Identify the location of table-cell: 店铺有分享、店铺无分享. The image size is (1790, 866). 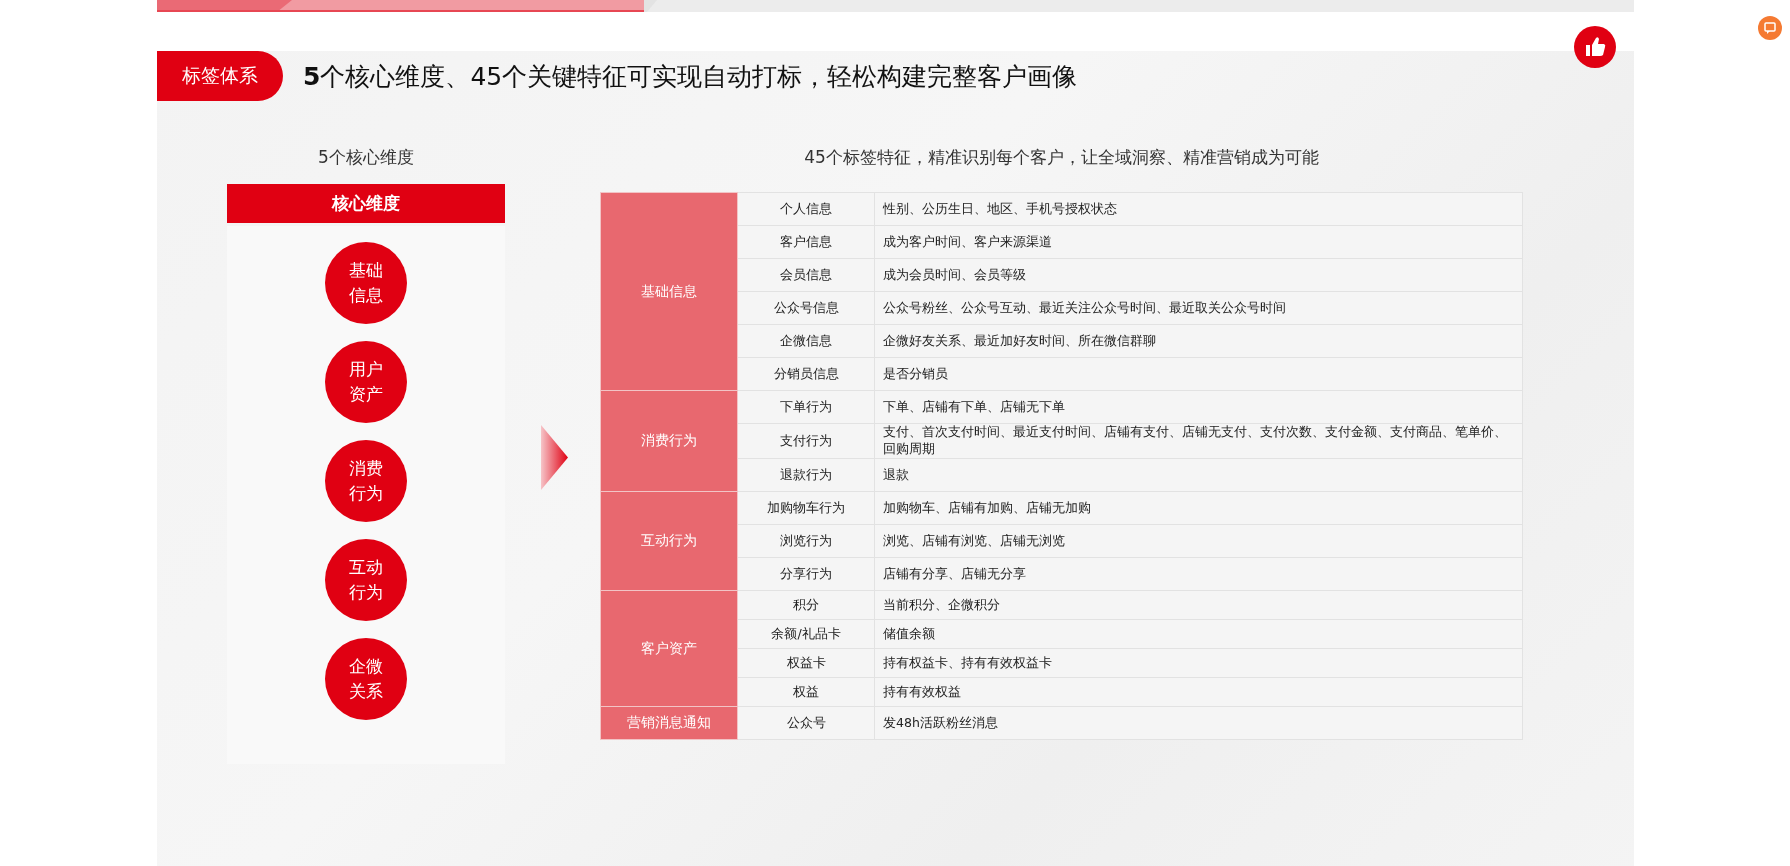
(1198, 574).